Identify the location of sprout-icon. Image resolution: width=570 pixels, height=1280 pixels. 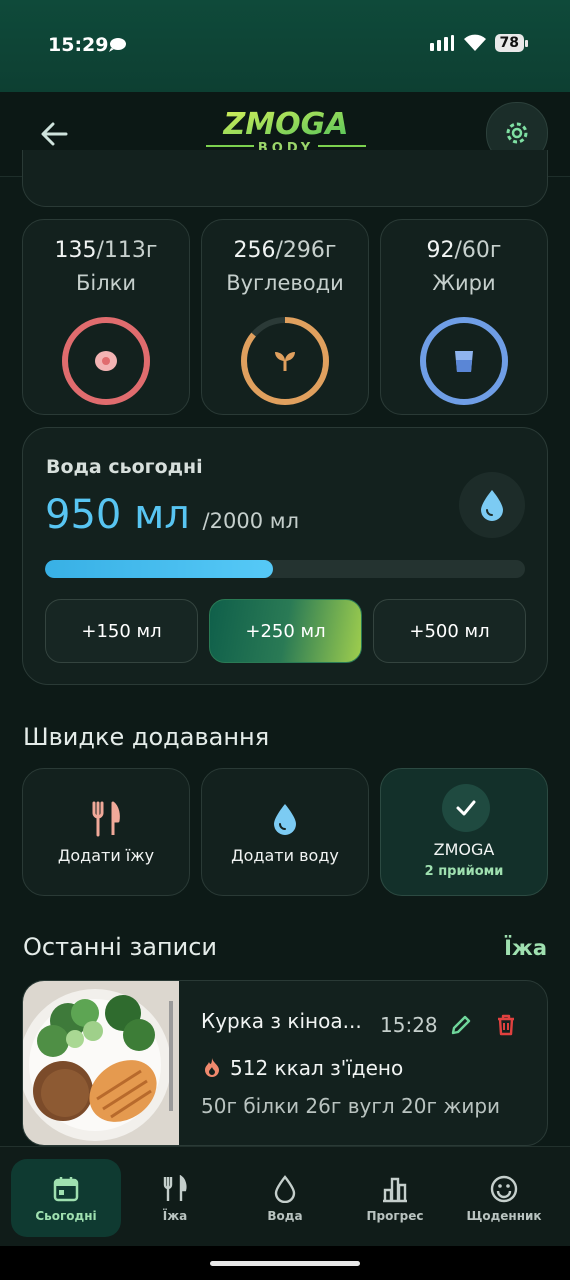
(285, 361).